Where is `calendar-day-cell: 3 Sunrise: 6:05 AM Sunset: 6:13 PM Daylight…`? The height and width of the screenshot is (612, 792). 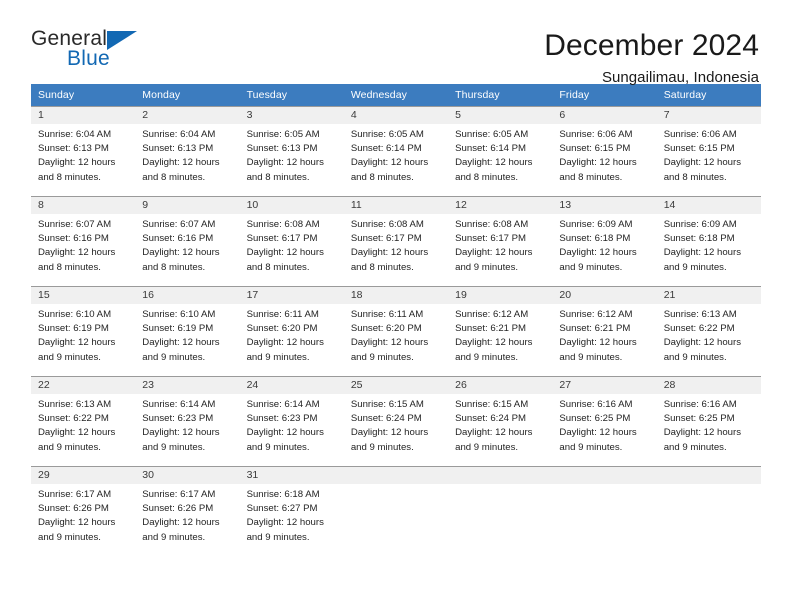
calendar-day-cell: 3 Sunrise: 6:05 AM Sunset: 6:13 PM Daylight… is located at coordinates (291, 151).